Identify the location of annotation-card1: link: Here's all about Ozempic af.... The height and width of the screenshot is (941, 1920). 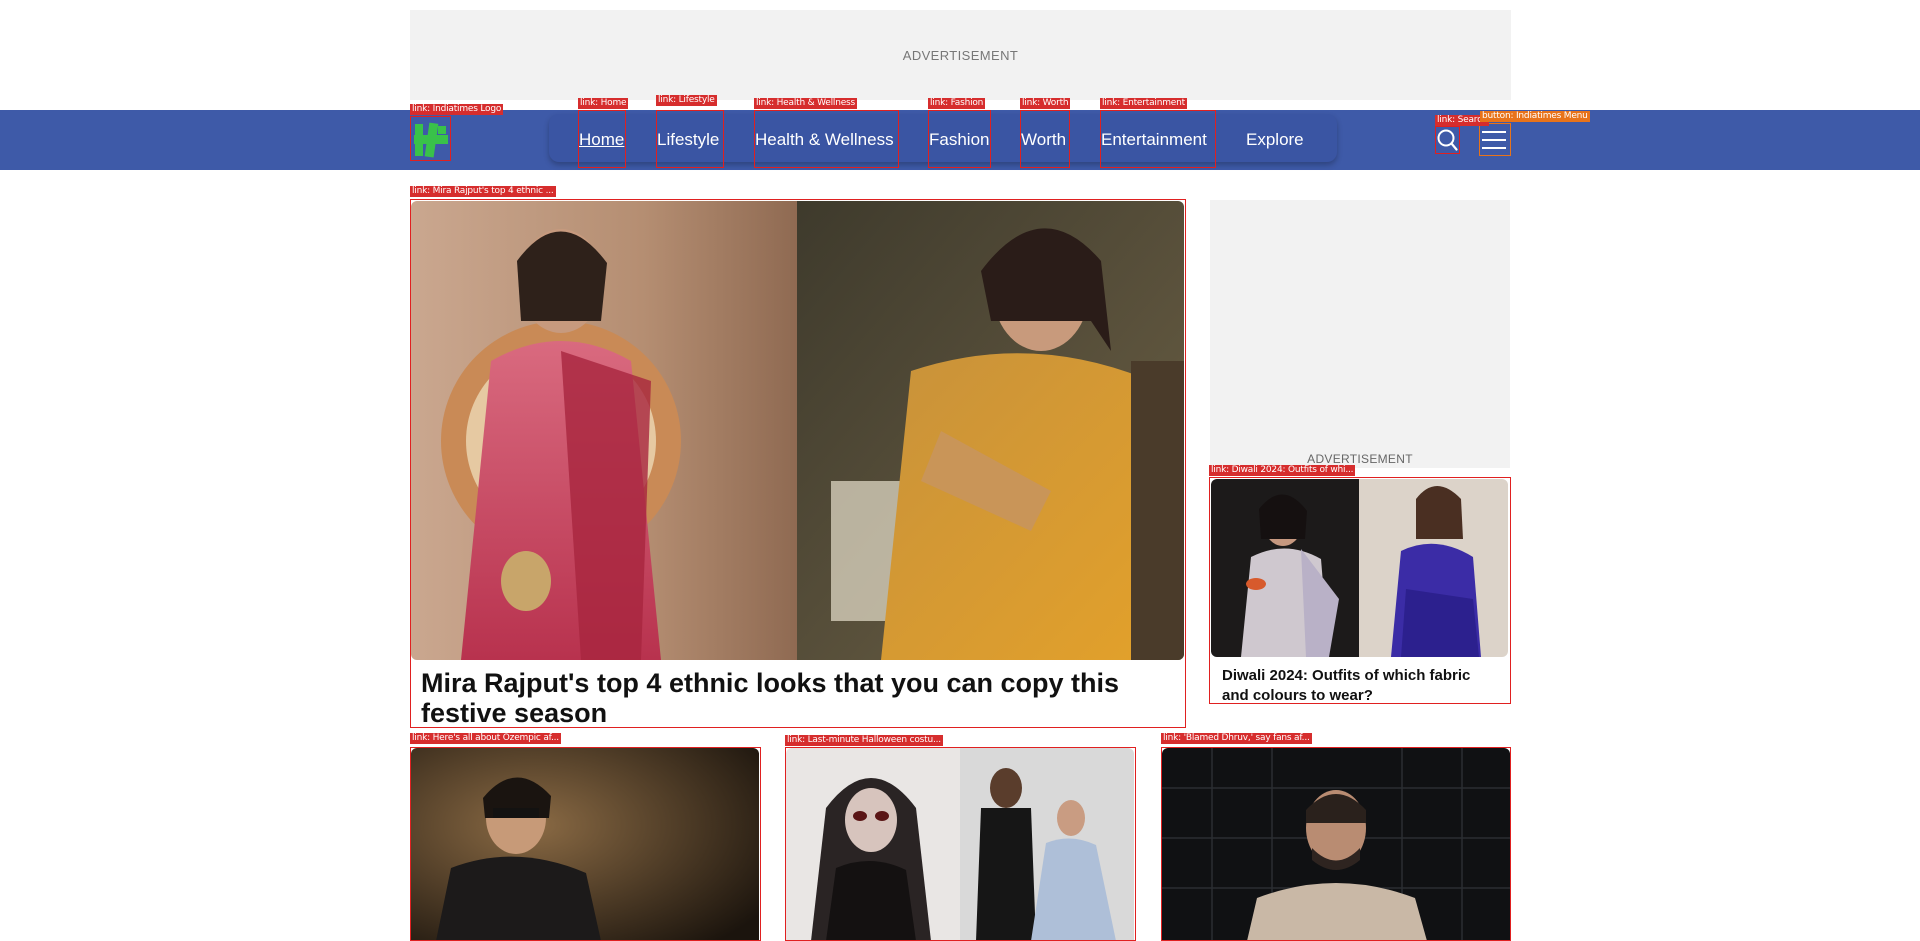
(485, 738).